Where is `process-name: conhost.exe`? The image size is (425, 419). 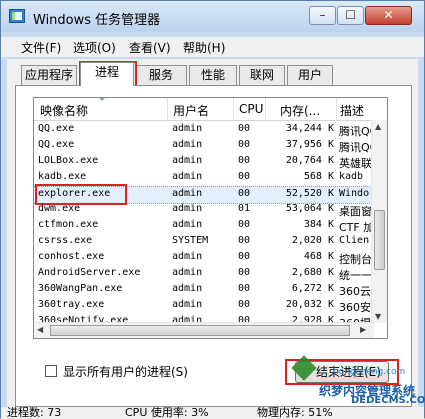 process-name: conhost.exe is located at coordinates (71, 256).